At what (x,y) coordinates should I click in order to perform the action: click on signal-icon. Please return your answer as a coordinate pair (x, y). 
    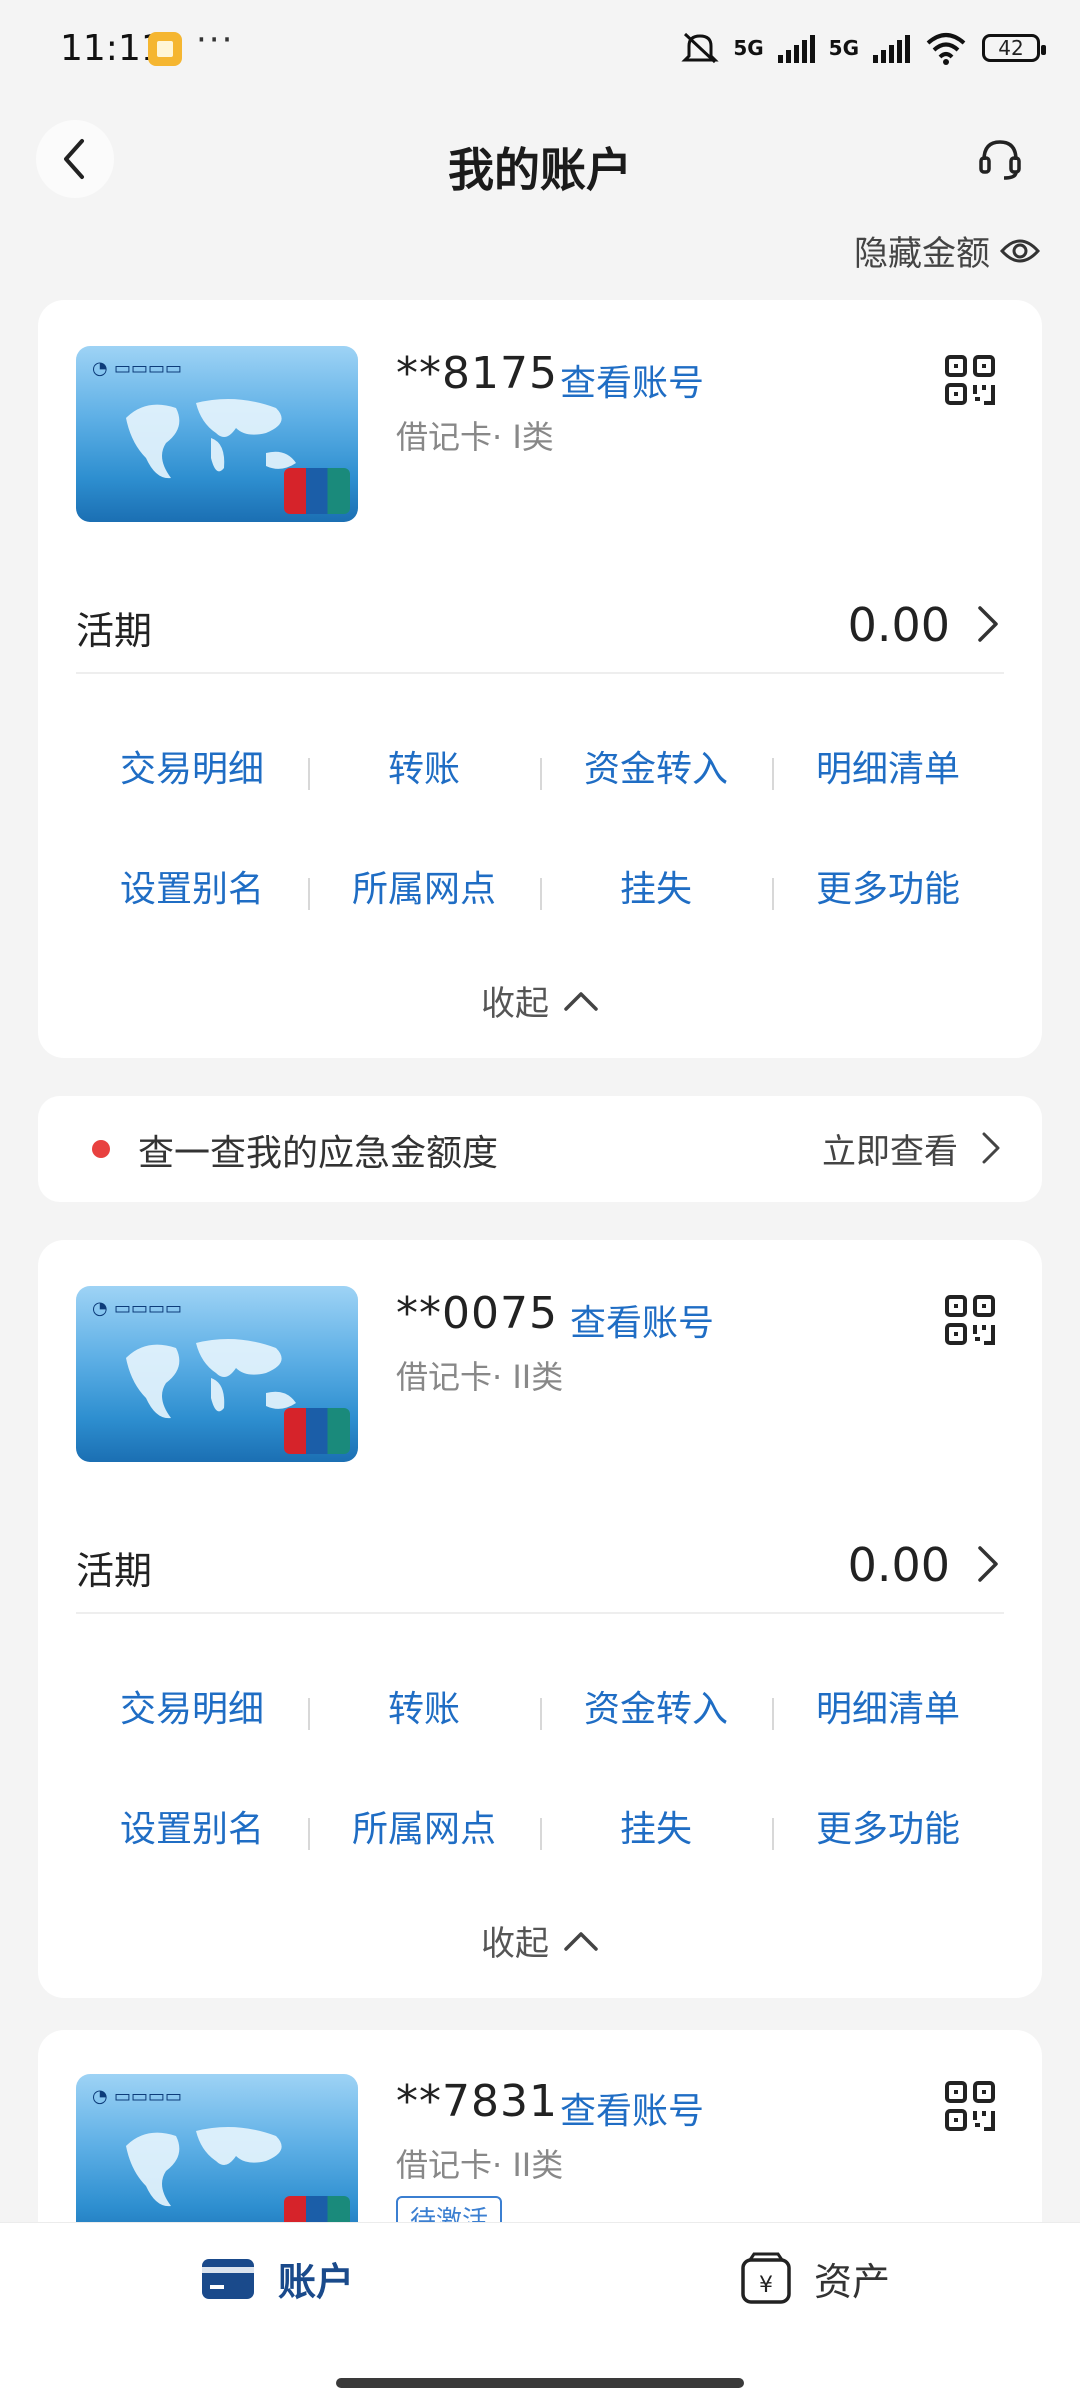
    Looking at the image, I should click on (796, 48).